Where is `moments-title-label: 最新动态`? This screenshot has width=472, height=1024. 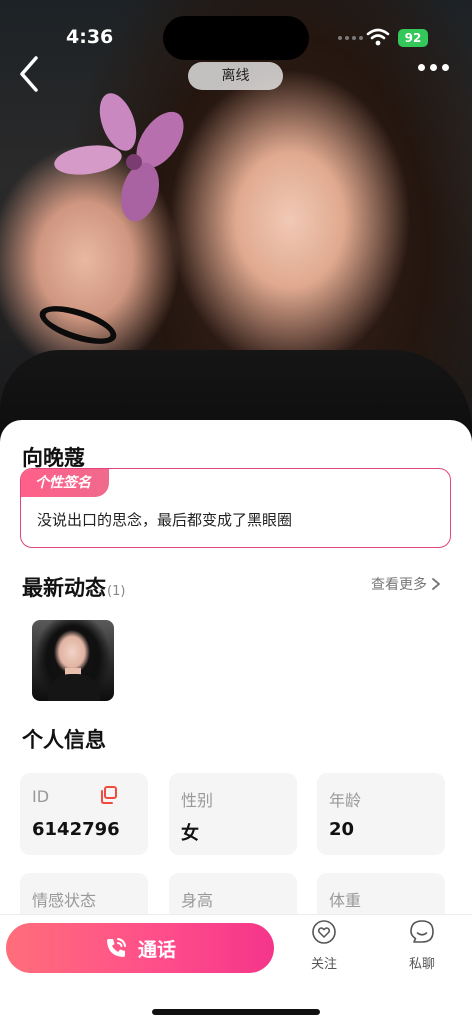 moments-title-label: 最新动态 is located at coordinates (64, 588).